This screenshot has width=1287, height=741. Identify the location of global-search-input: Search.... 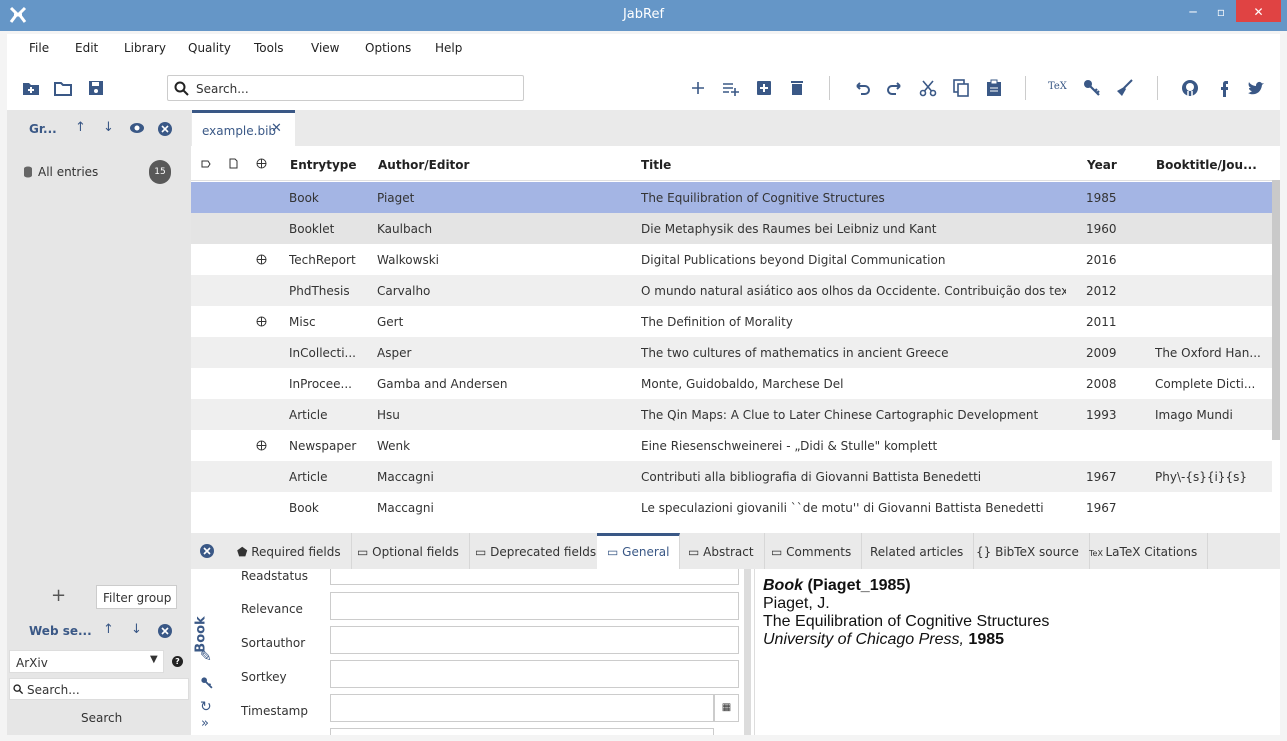
(345, 88).